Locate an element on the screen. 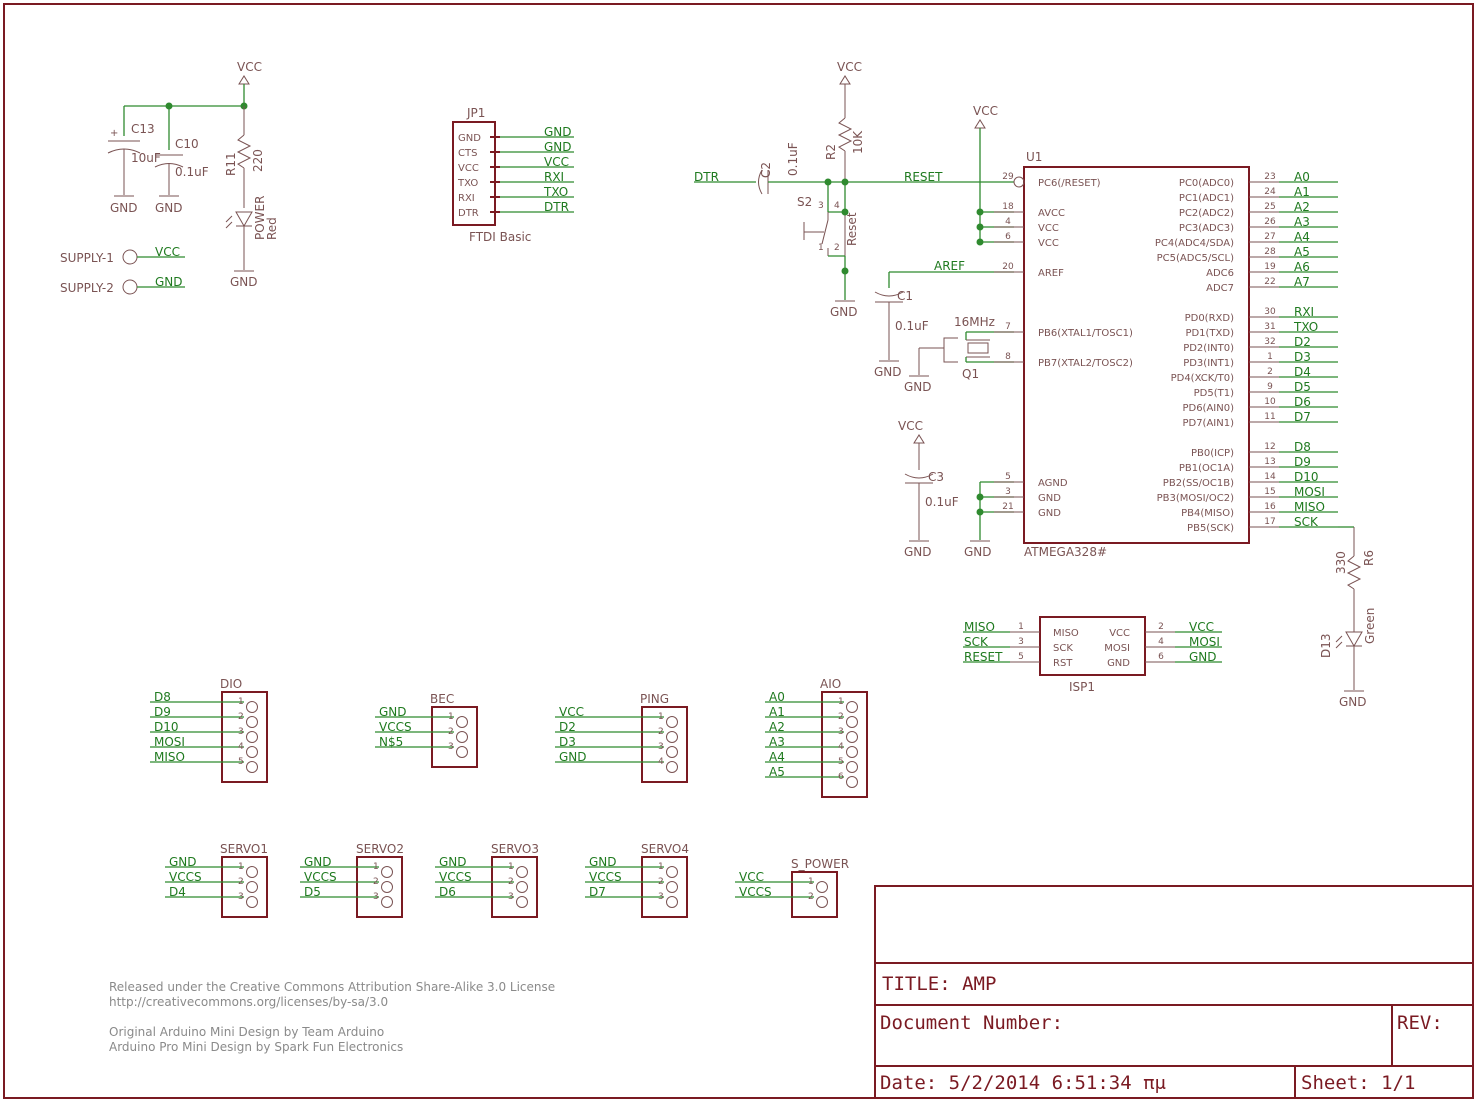 The width and height of the screenshot is (1477, 1102). u1-pin-name: PB2(SS/OC1B) is located at coordinates (1198, 483).